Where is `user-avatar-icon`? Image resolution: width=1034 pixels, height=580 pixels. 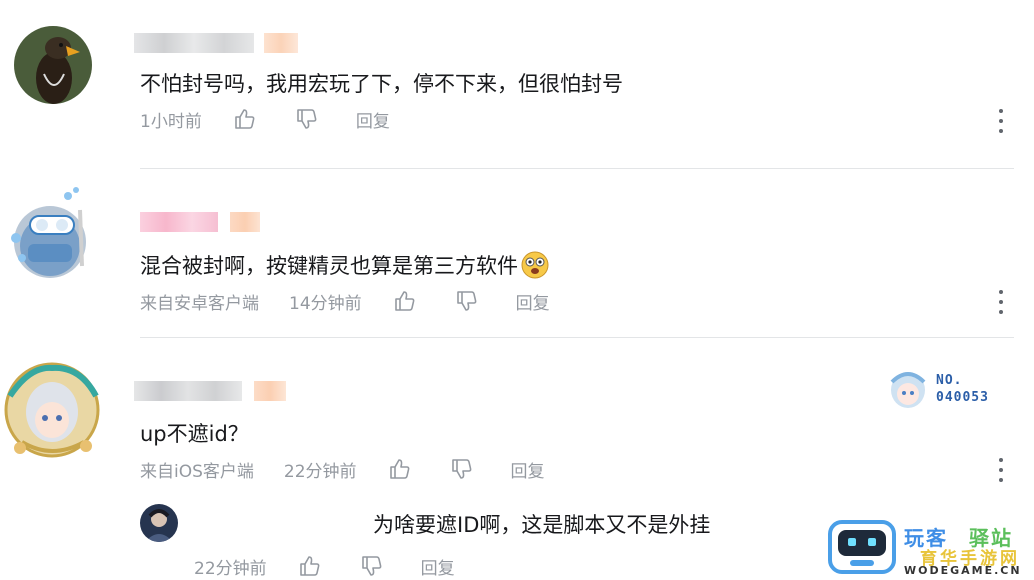
user-avatar-icon is located at coordinates (159, 523).